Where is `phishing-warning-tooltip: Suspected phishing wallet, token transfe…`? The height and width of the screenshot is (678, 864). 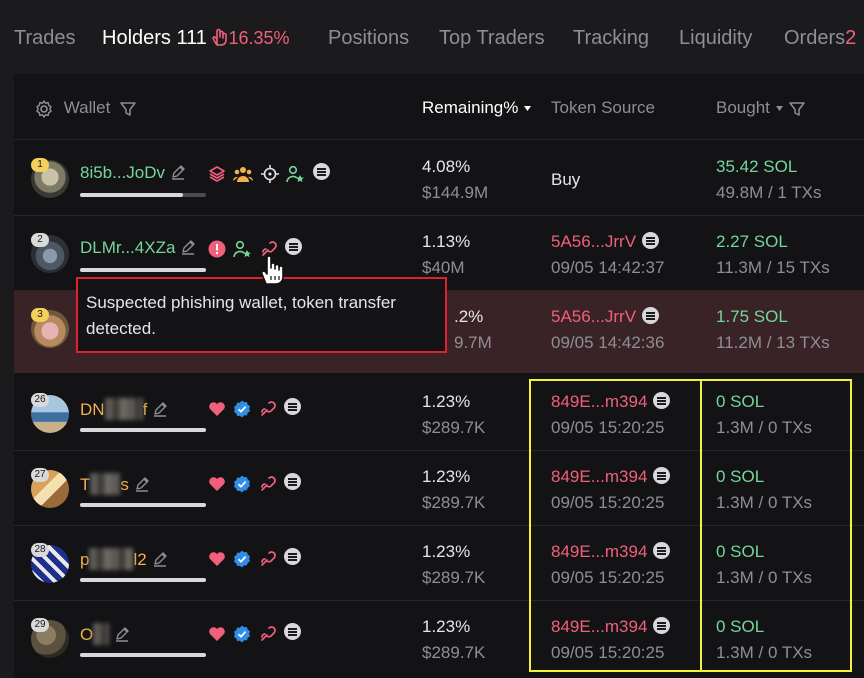 phishing-warning-tooltip: Suspected phishing wallet, token transfe… is located at coordinates (261, 315).